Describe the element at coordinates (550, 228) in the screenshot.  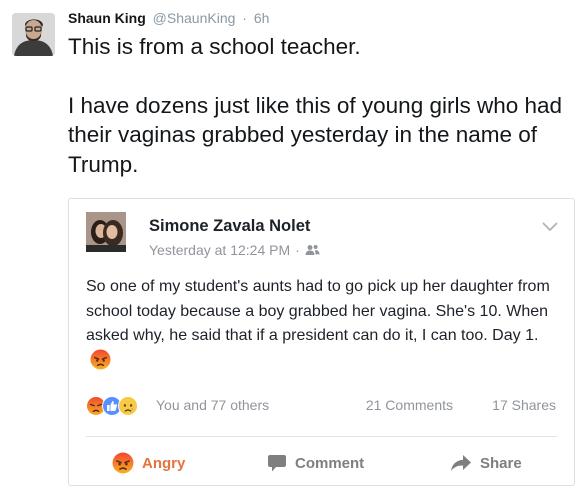
I see `chevron-down-icon` at that location.